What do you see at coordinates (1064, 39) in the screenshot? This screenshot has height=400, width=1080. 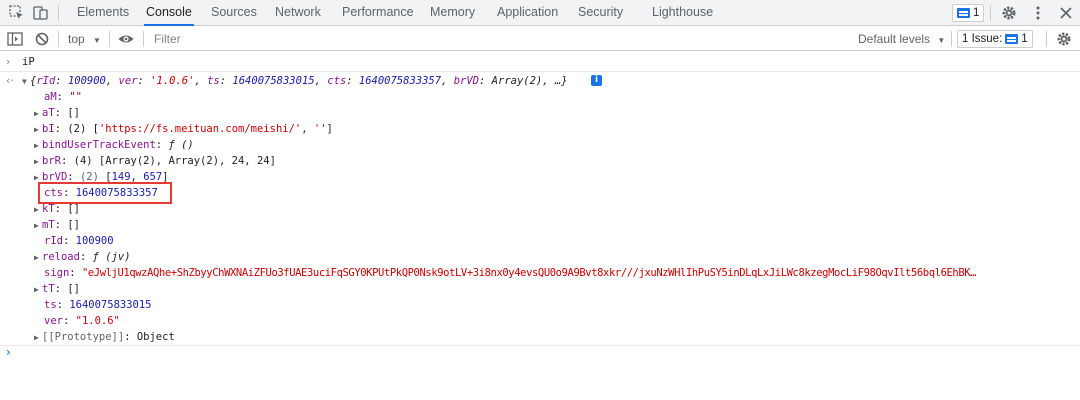 I see `console-settings-gear-icon` at bounding box center [1064, 39].